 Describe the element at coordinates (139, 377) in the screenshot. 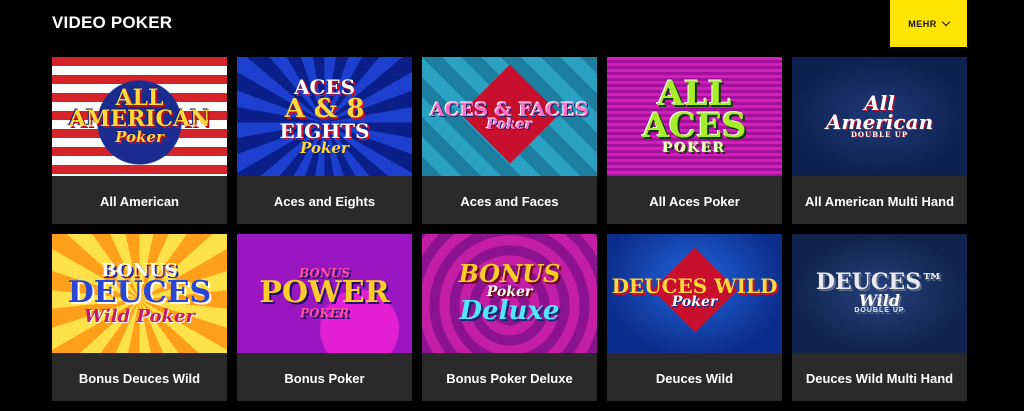

I see `game-title: Bonus Deuces Wild` at that location.